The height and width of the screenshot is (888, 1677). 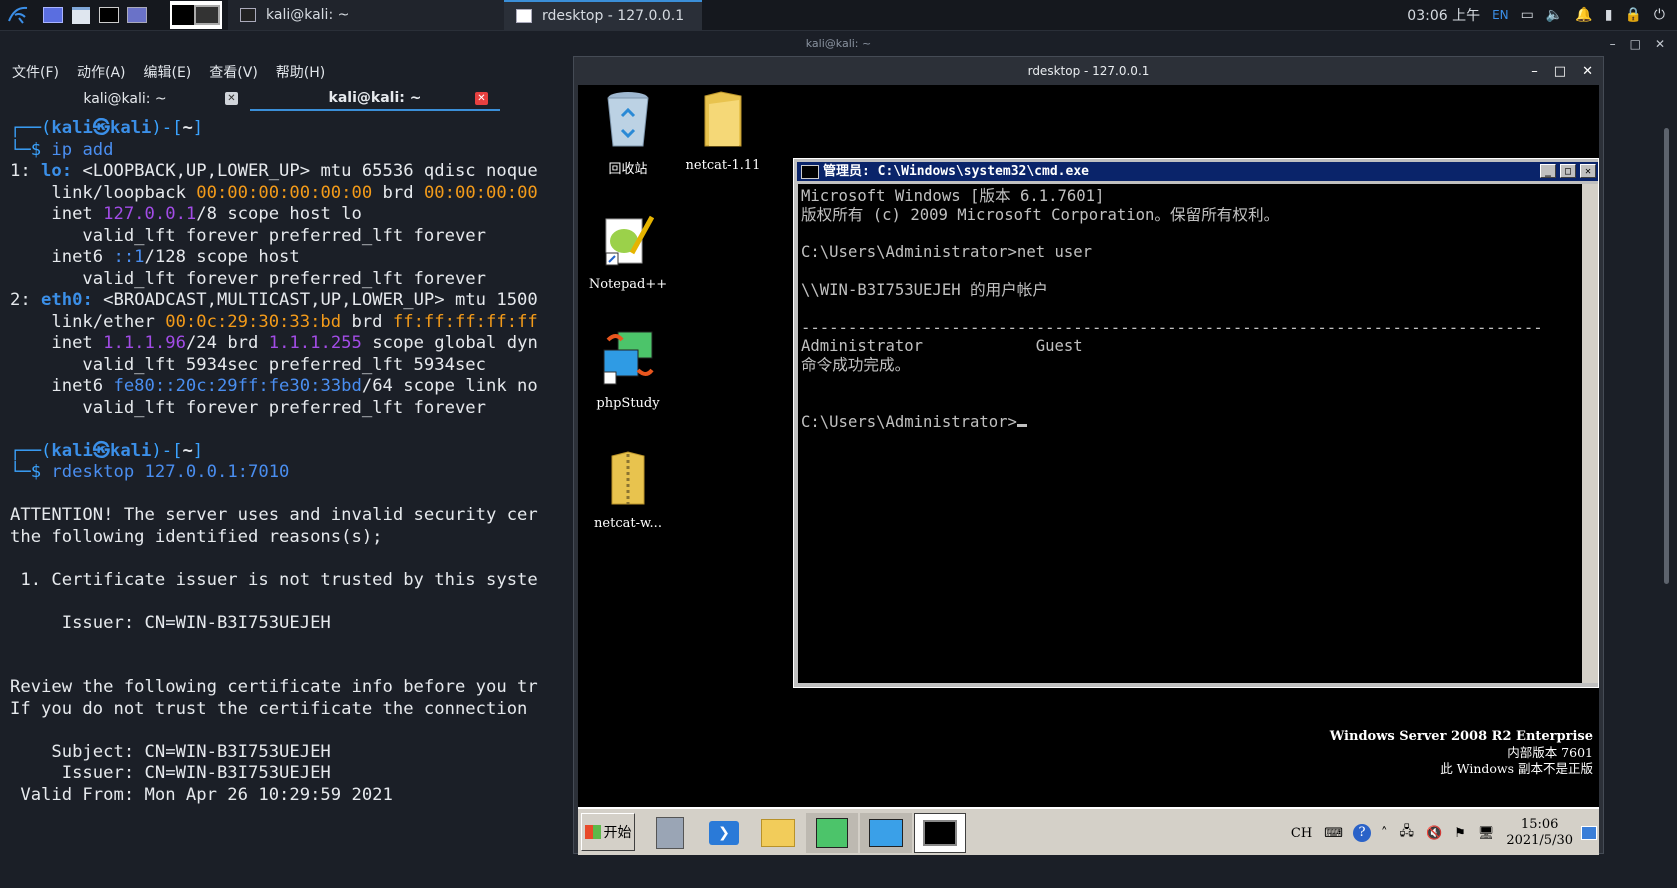 What do you see at coordinates (366, 15) in the screenshot?
I see `task-terminal: kali@kali: ~` at bounding box center [366, 15].